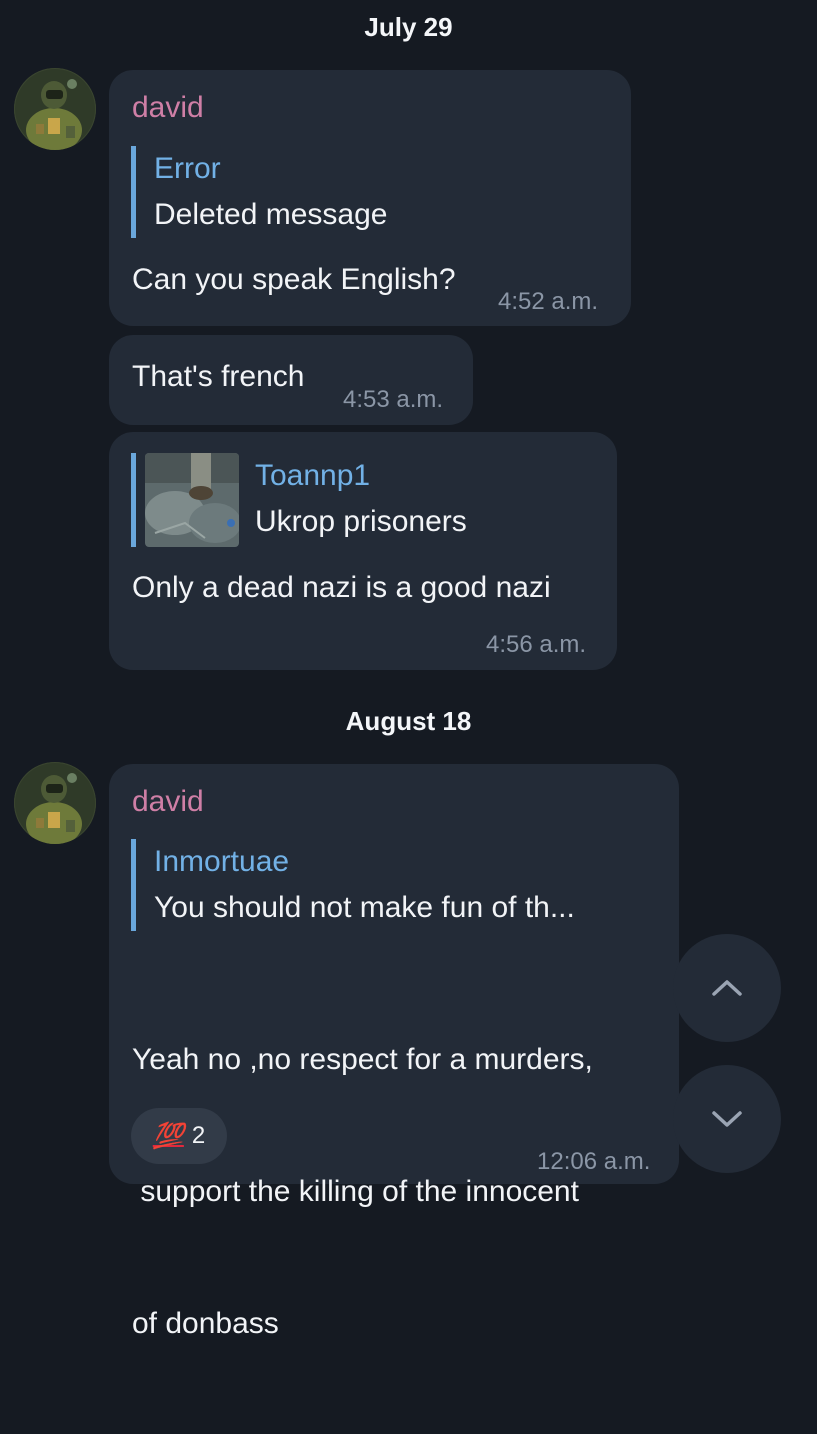 This screenshot has height=1434, width=817. I want to click on message-text-line: support the killing of the innocent, so click(355, 1191).